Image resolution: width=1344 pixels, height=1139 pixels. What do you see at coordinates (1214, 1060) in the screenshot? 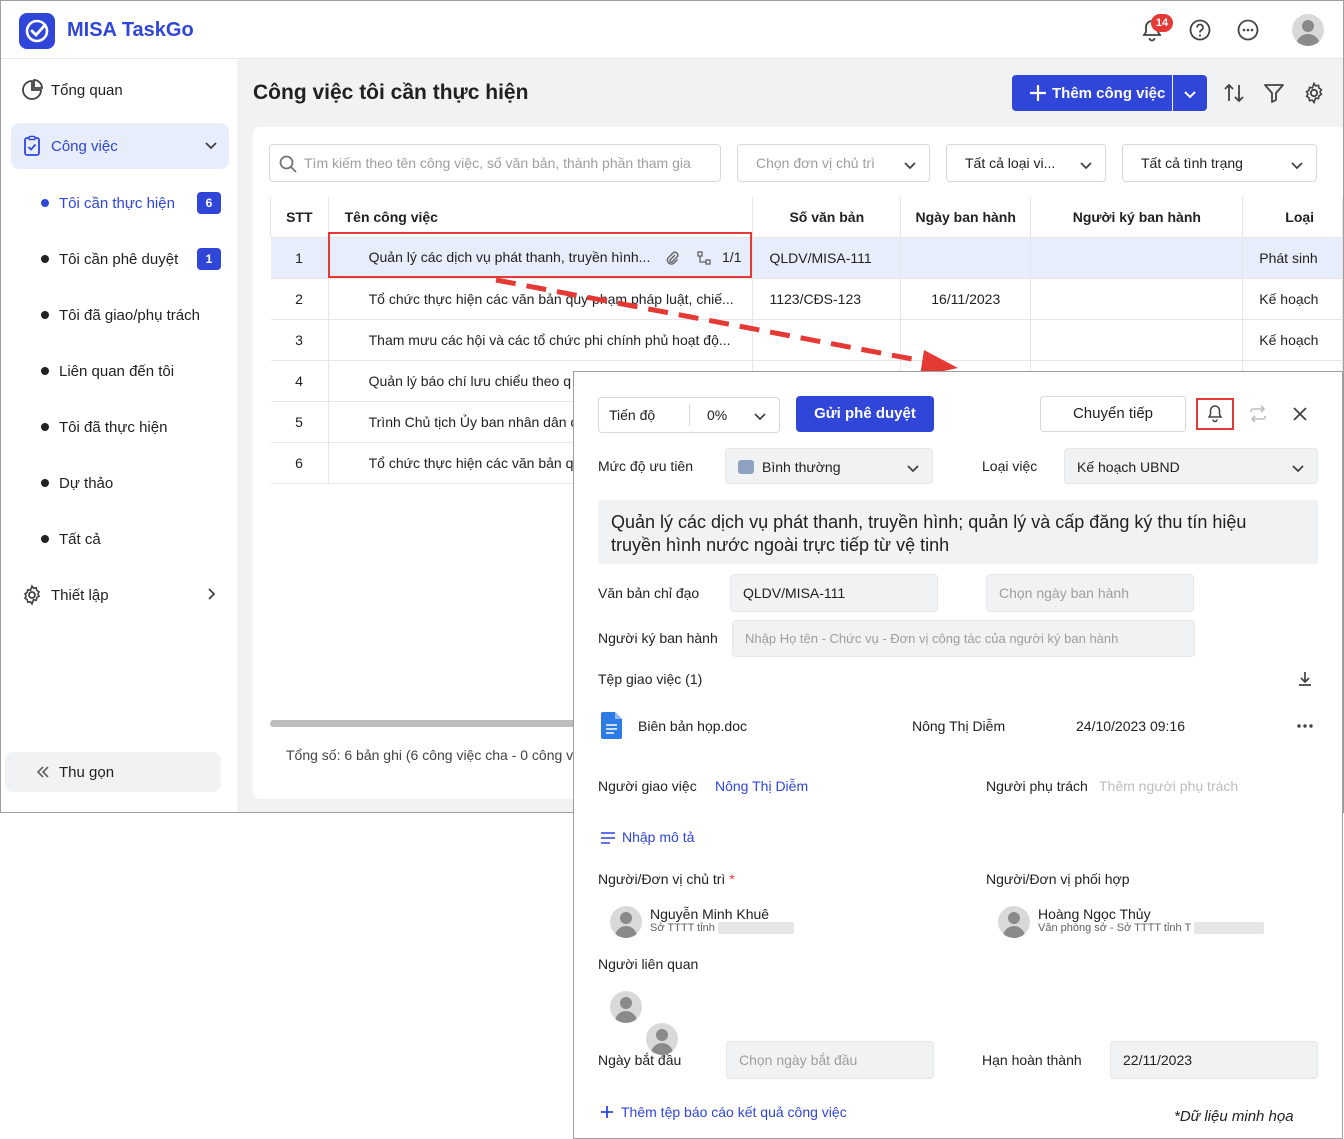
I see `due-date-field: 22/11/2023` at bounding box center [1214, 1060].